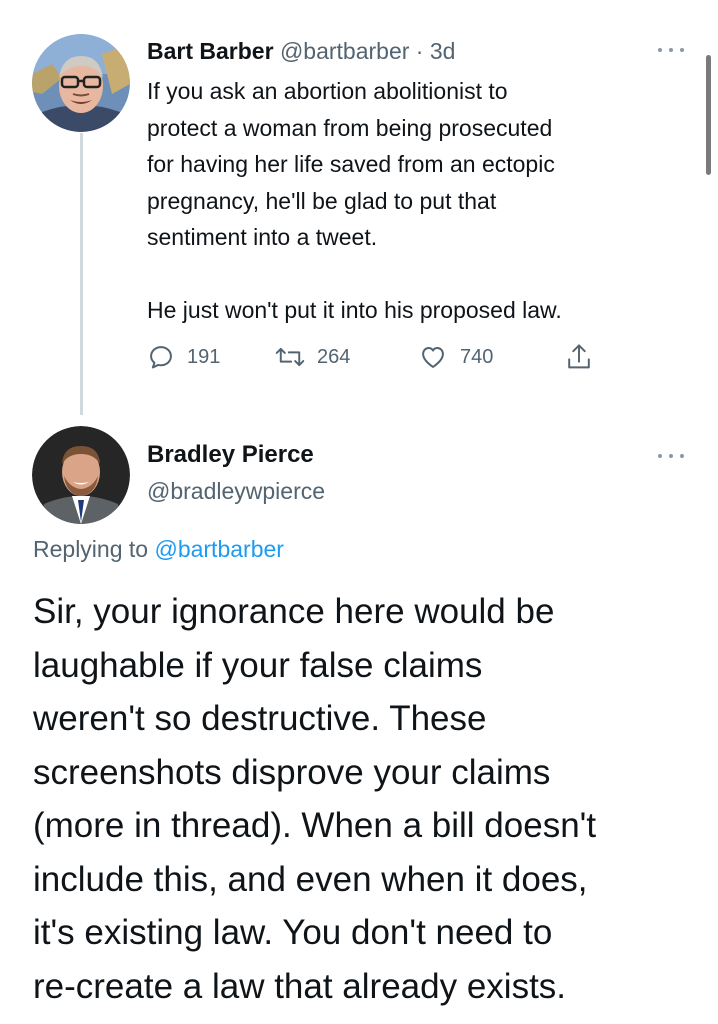 The height and width of the screenshot is (1024, 718). What do you see at coordinates (218, 549) in the screenshot?
I see `replying-to-mention-link: @bartbarber` at bounding box center [218, 549].